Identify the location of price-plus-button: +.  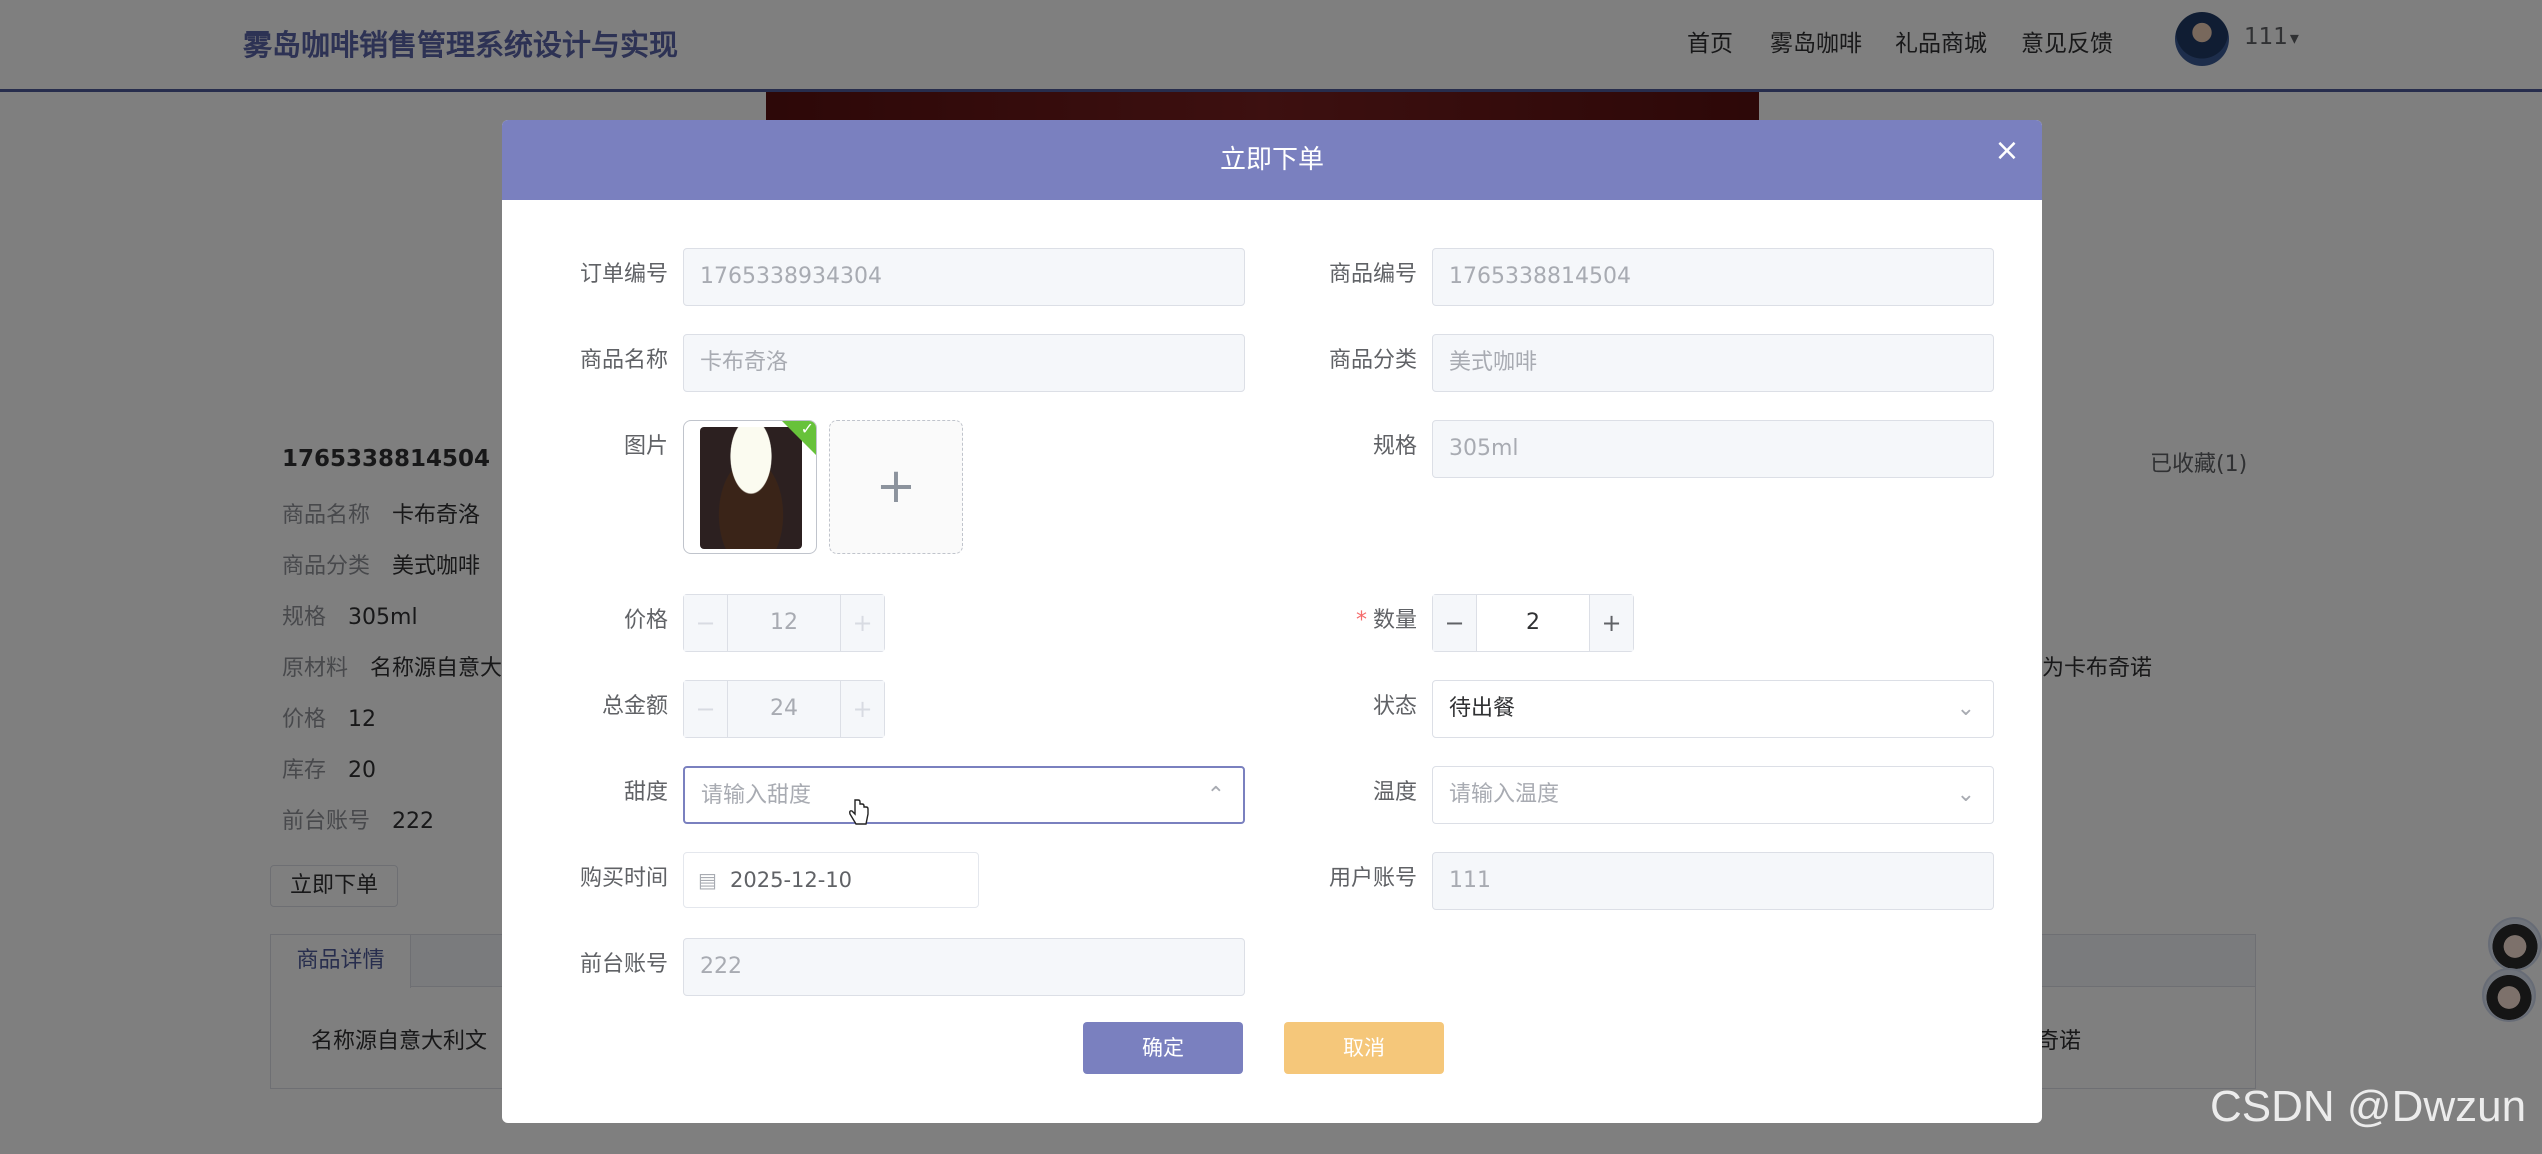
(862, 623).